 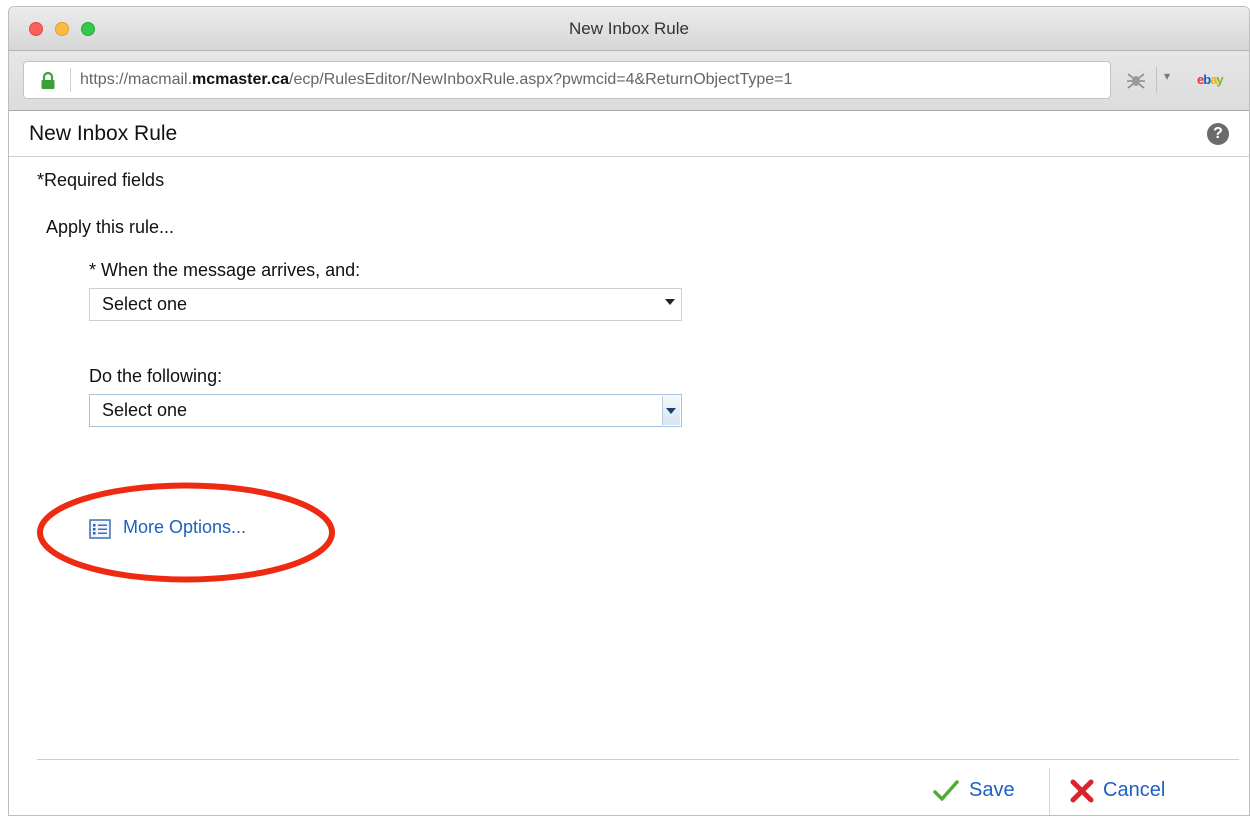 What do you see at coordinates (1136, 80) in the screenshot?
I see `bug-icon` at bounding box center [1136, 80].